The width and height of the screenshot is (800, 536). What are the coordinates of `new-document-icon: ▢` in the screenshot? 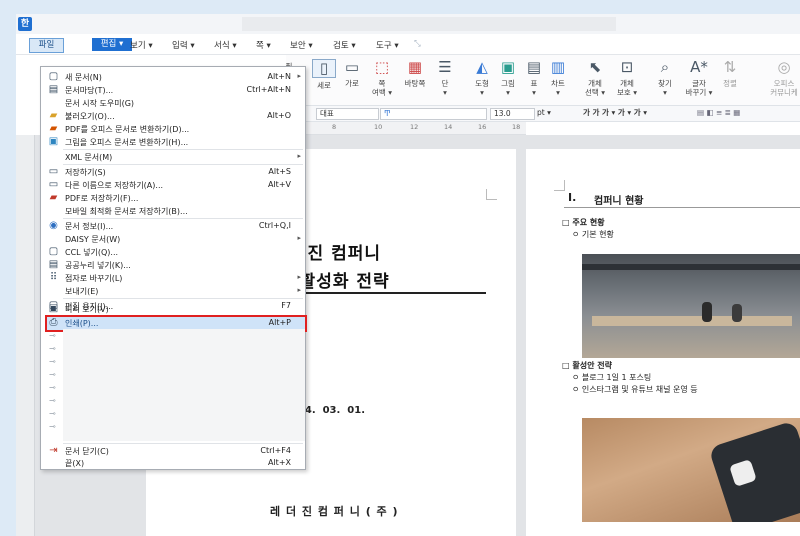 It's located at (53, 76).